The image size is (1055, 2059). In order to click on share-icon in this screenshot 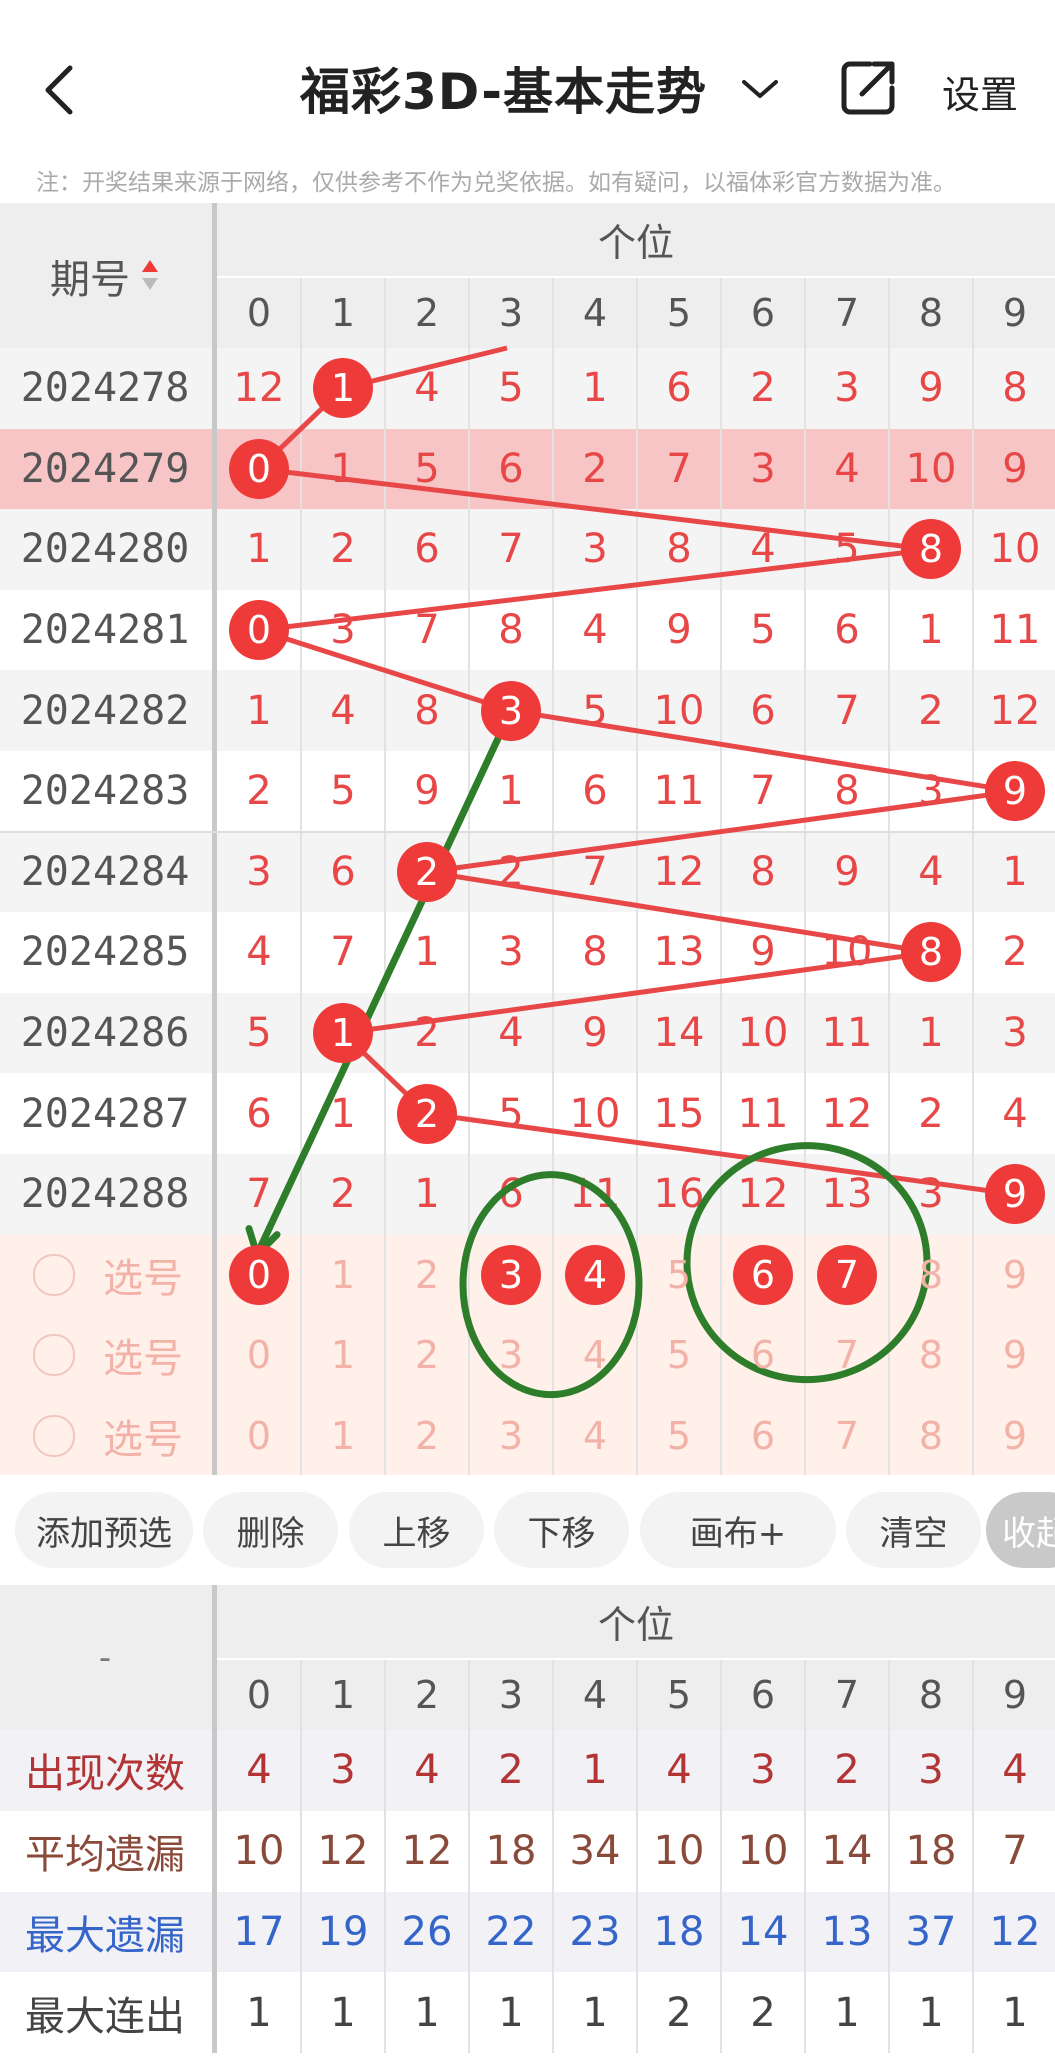, I will do `click(869, 87)`.